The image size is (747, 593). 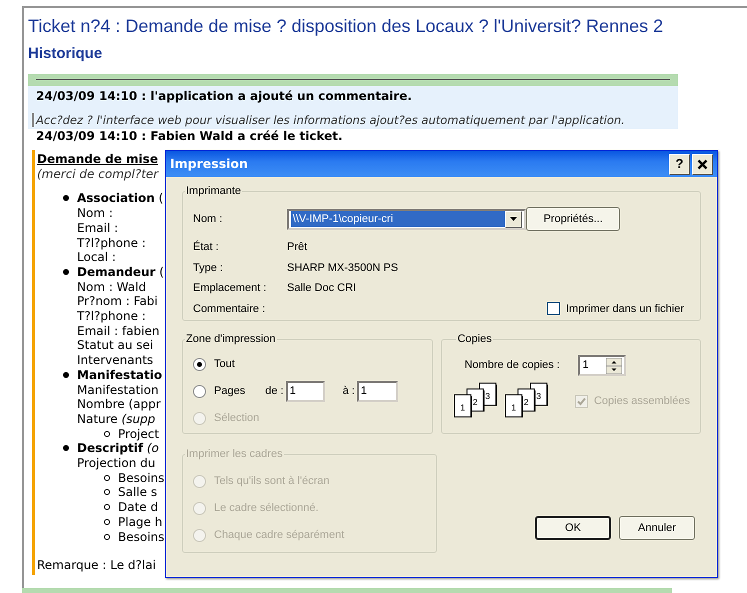 I want to click on remark-text: Remarque : Le d?lai, so click(x=96, y=565).